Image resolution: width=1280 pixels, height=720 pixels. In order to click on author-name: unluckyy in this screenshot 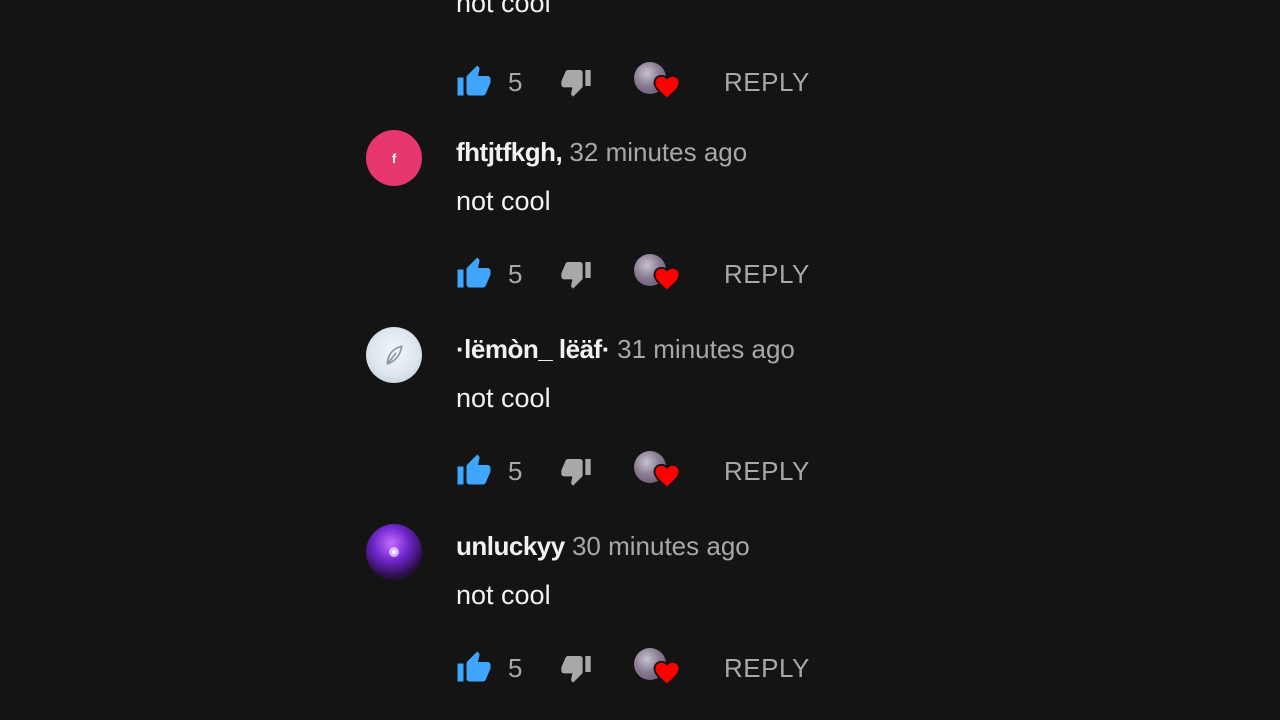, I will do `click(510, 546)`.